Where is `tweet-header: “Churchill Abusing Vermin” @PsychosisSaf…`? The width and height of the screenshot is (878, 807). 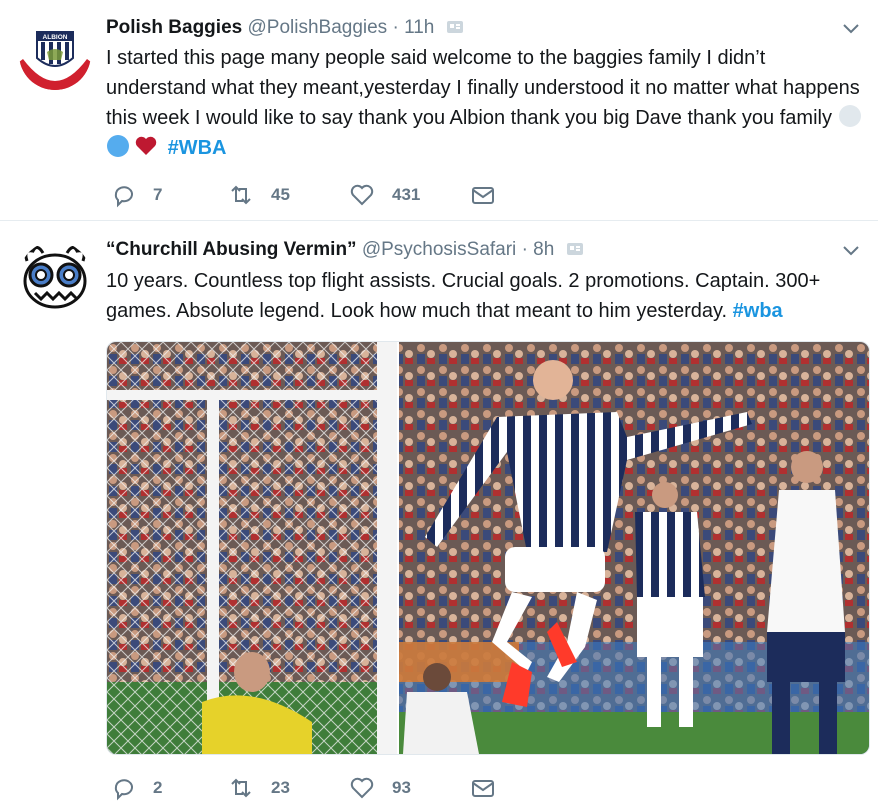 tweet-header: “Churchill Abusing Vermin” @PsychosisSaf… is located at coordinates (345, 250).